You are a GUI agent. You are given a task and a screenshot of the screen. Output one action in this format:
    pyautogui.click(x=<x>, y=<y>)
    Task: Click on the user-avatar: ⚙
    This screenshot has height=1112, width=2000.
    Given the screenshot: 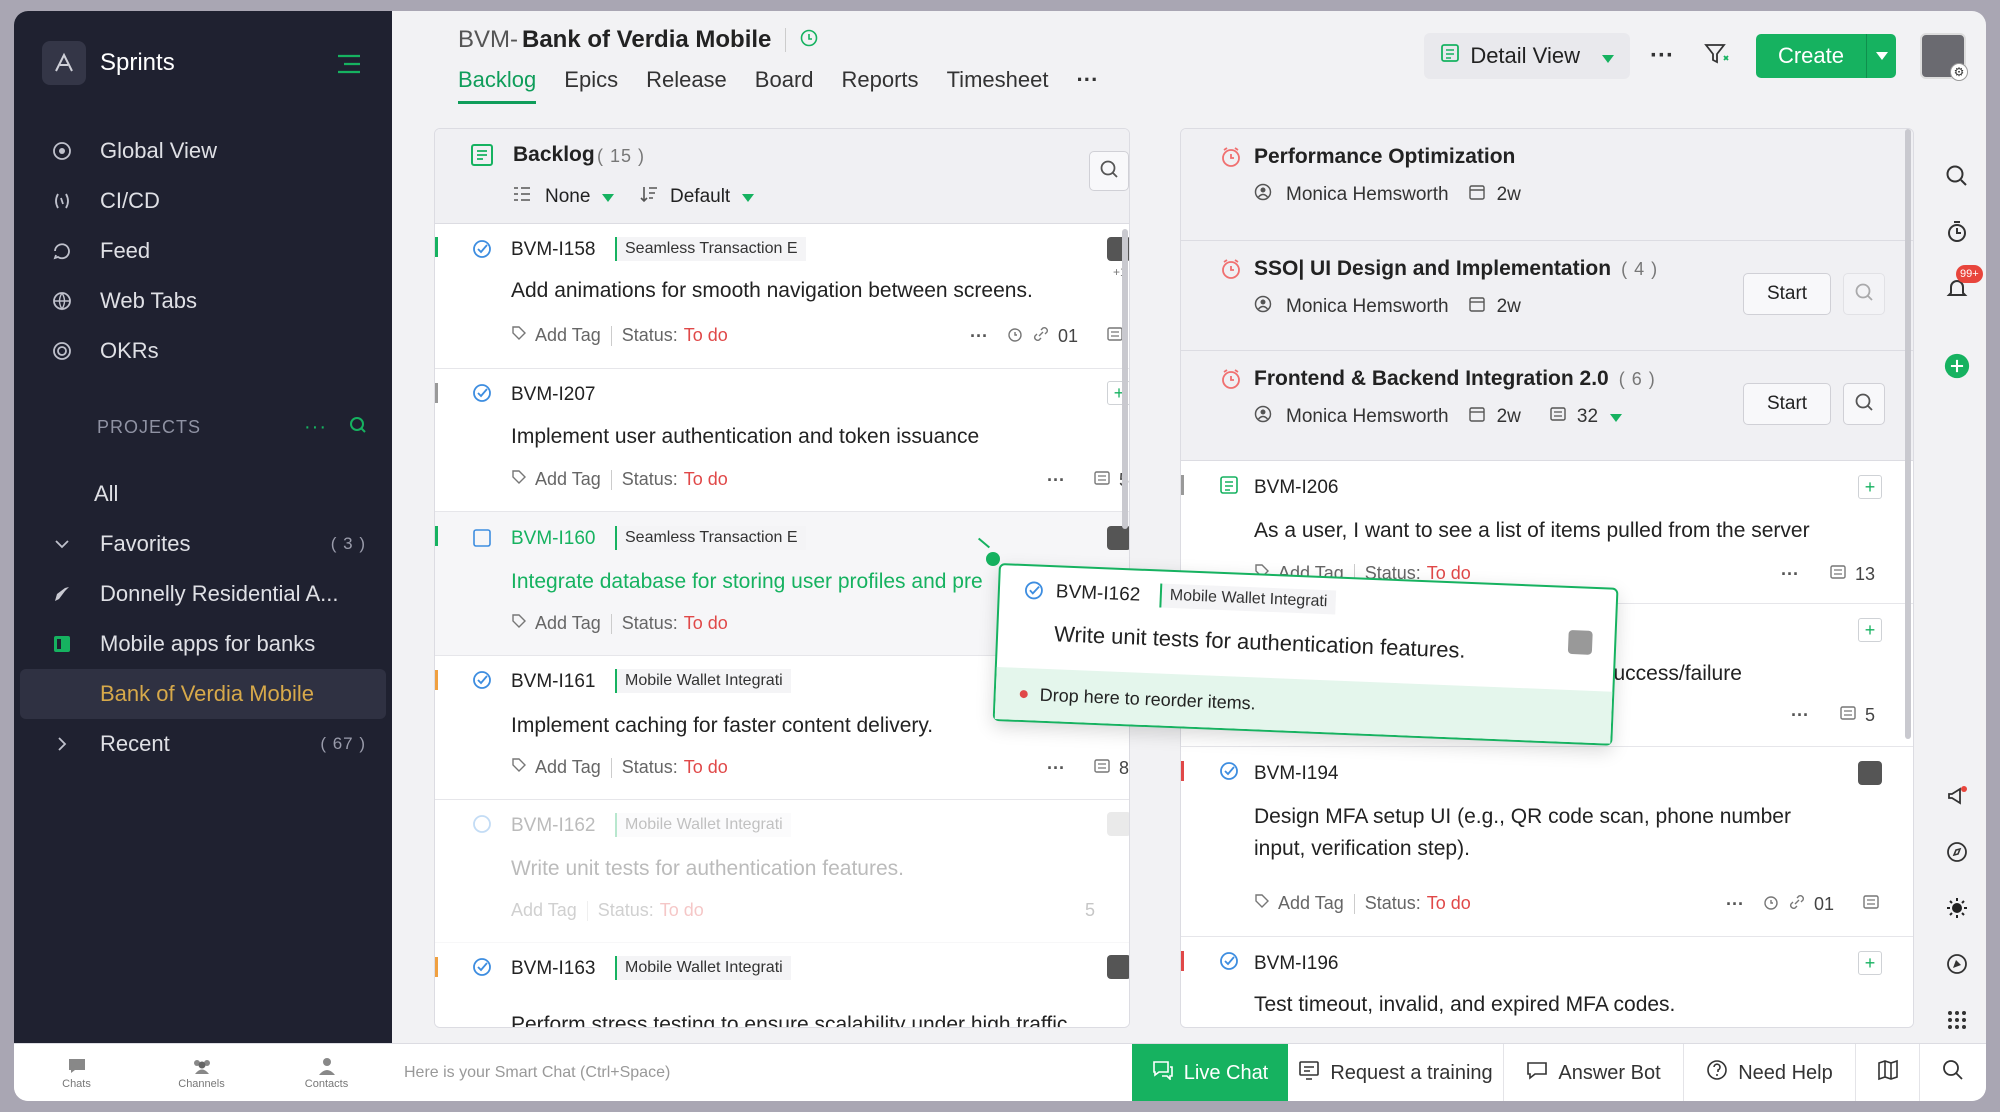 What is the action you would take?
    pyautogui.click(x=1944, y=57)
    